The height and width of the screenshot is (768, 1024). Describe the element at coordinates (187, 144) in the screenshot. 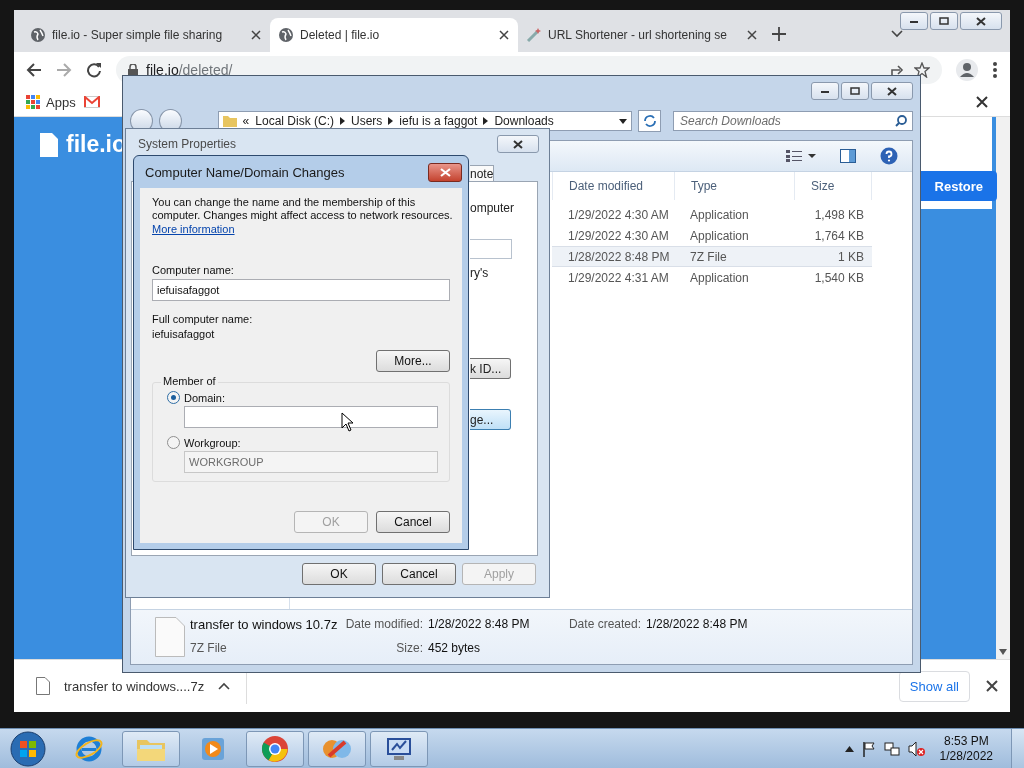

I see `window-title: System Properties` at that location.